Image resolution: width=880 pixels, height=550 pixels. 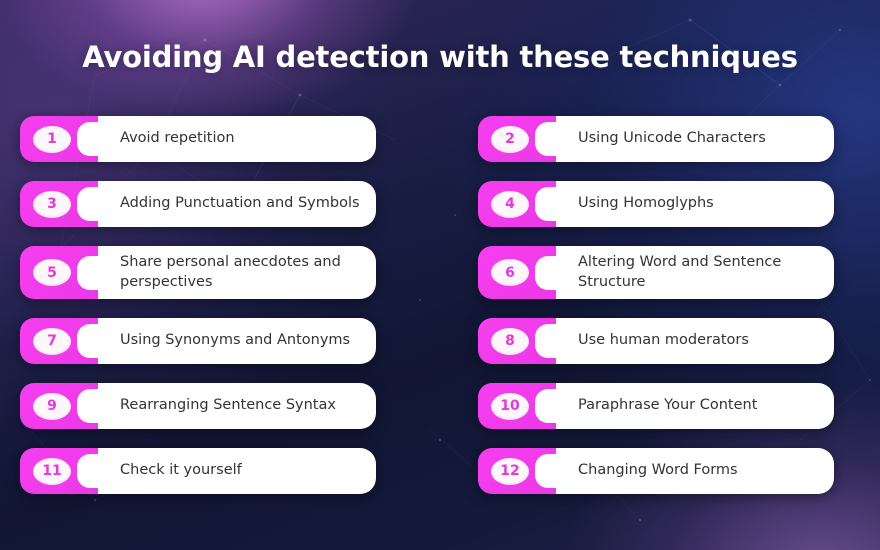 I want to click on item-number-plate: 12, so click(x=517, y=471).